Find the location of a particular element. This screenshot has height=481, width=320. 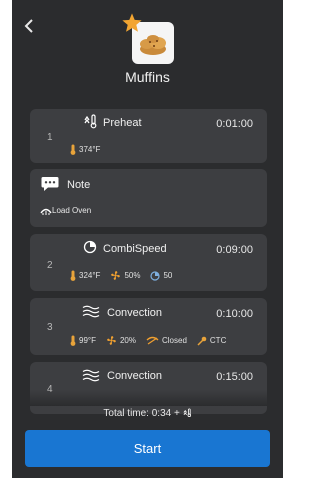

step-params: 324°F 50% 50 is located at coordinates (121, 275).